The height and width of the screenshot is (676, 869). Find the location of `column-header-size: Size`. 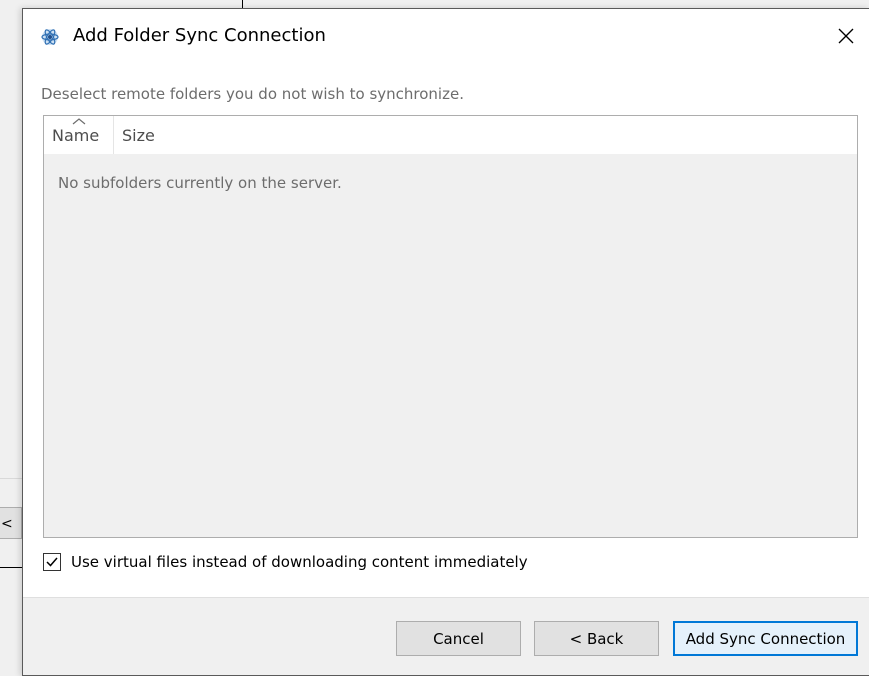

column-header-size: Size is located at coordinates (144, 135).